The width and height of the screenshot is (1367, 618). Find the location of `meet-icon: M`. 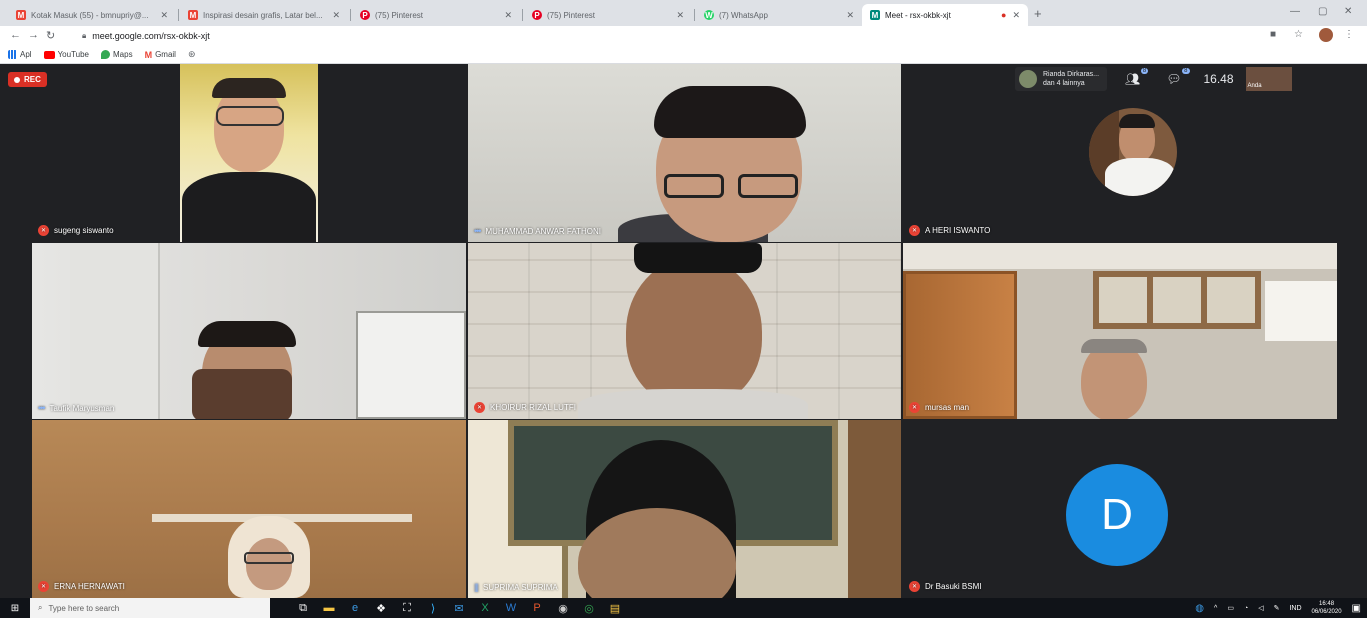

meet-icon: M is located at coordinates (875, 15).